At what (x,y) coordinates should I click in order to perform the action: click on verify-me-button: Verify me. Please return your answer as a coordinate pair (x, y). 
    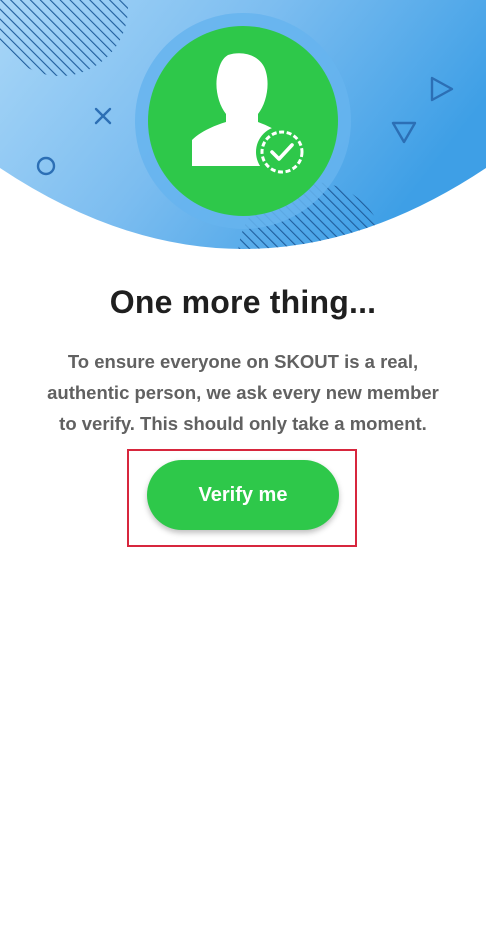
    Looking at the image, I should click on (243, 495).